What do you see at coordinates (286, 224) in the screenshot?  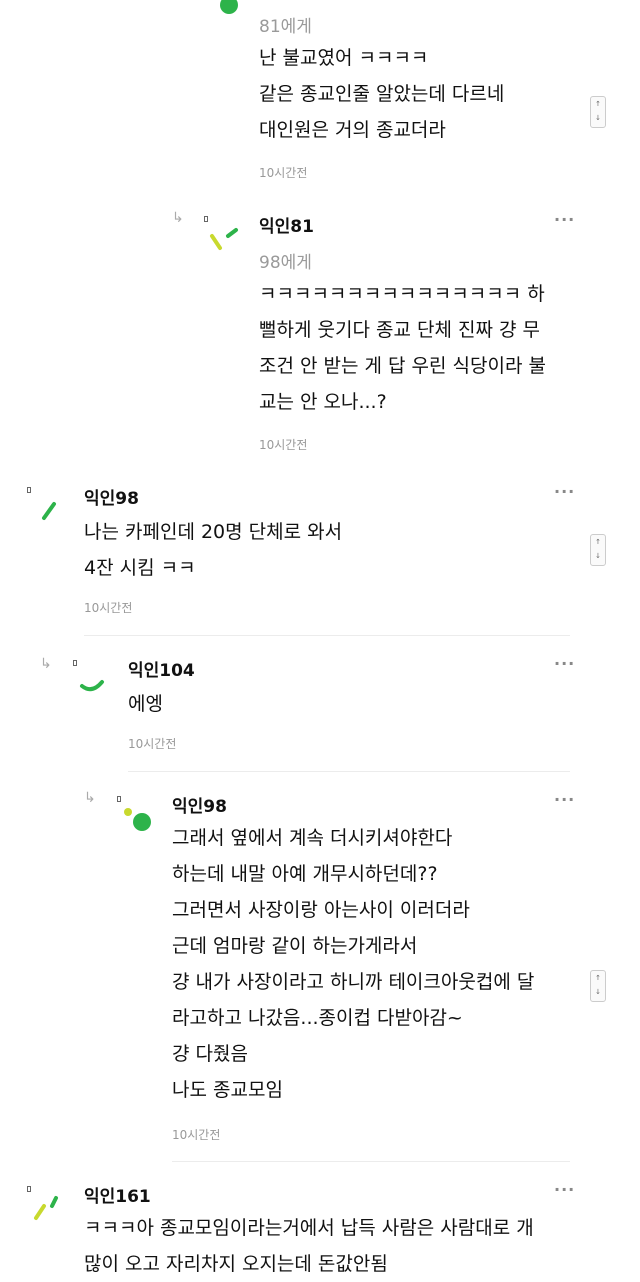 I see `comment-author: 익인81` at bounding box center [286, 224].